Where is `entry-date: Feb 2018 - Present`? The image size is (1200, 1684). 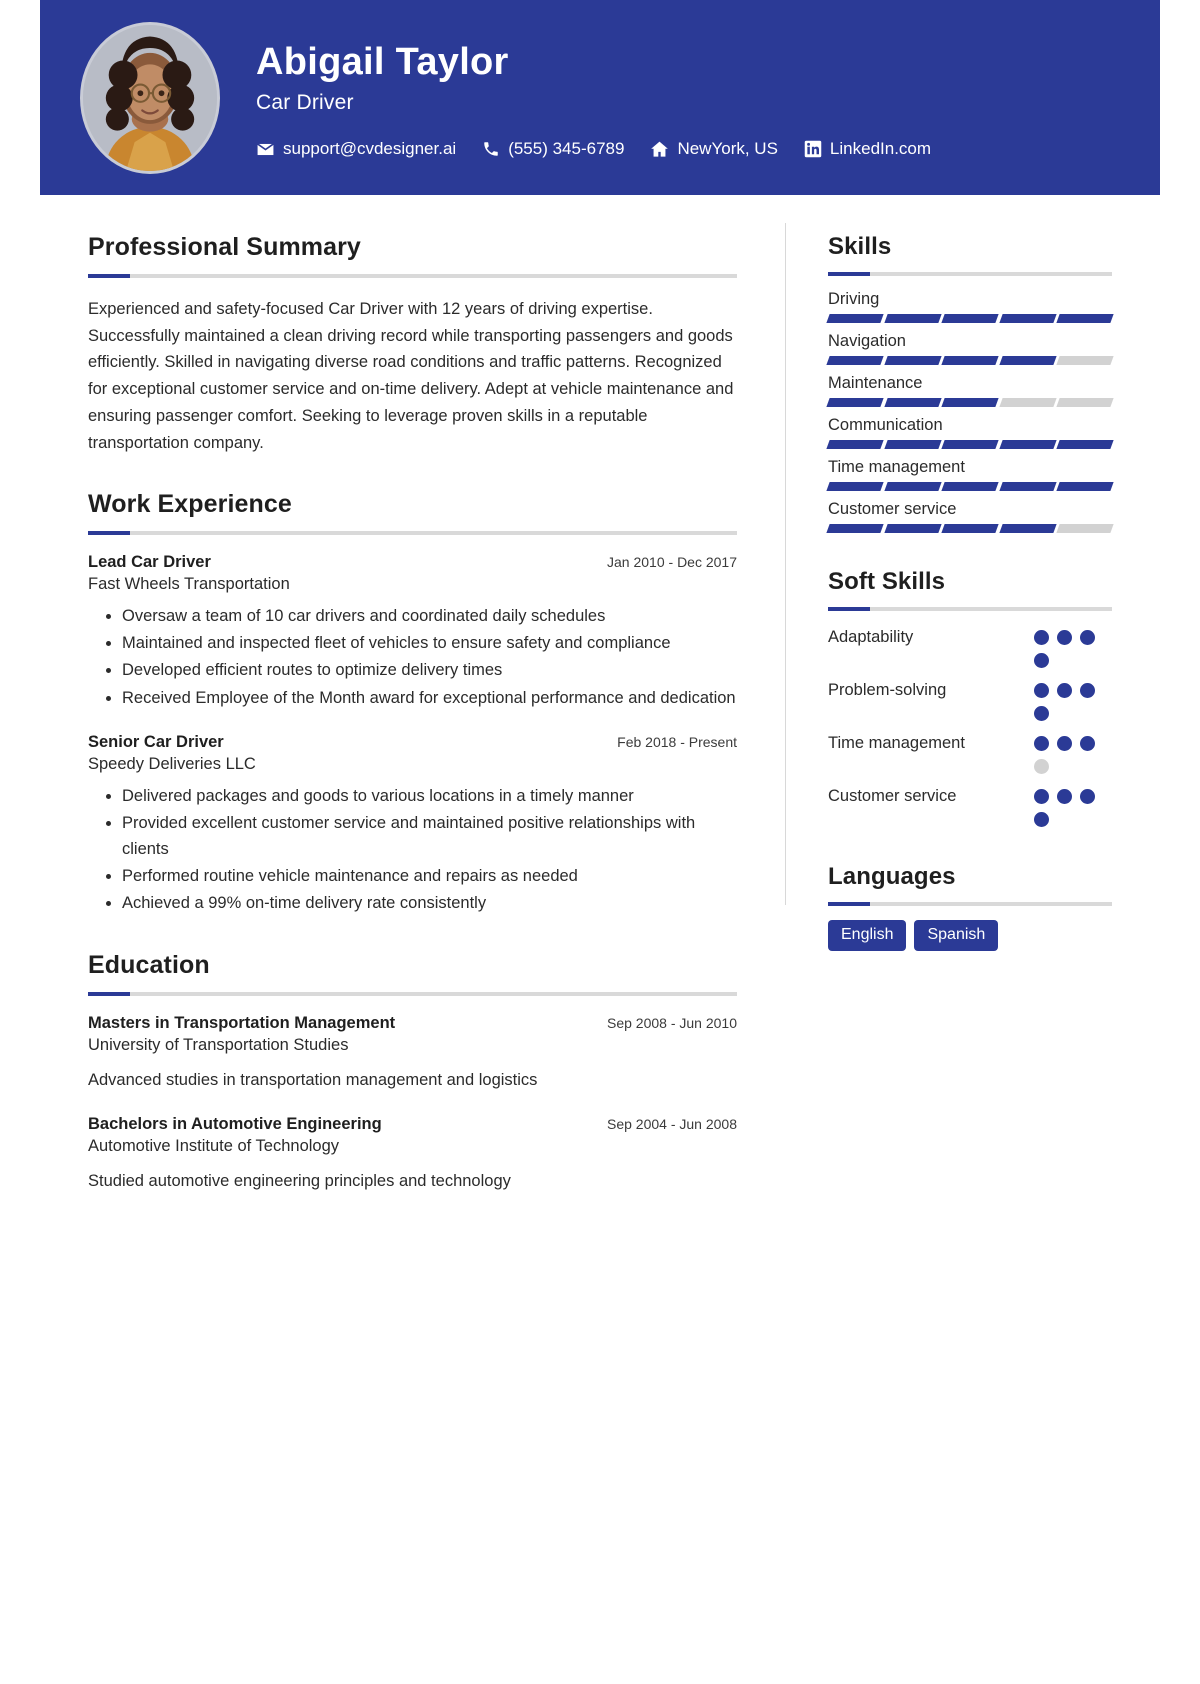
entry-date: Feb 2018 - Present is located at coordinates (677, 741).